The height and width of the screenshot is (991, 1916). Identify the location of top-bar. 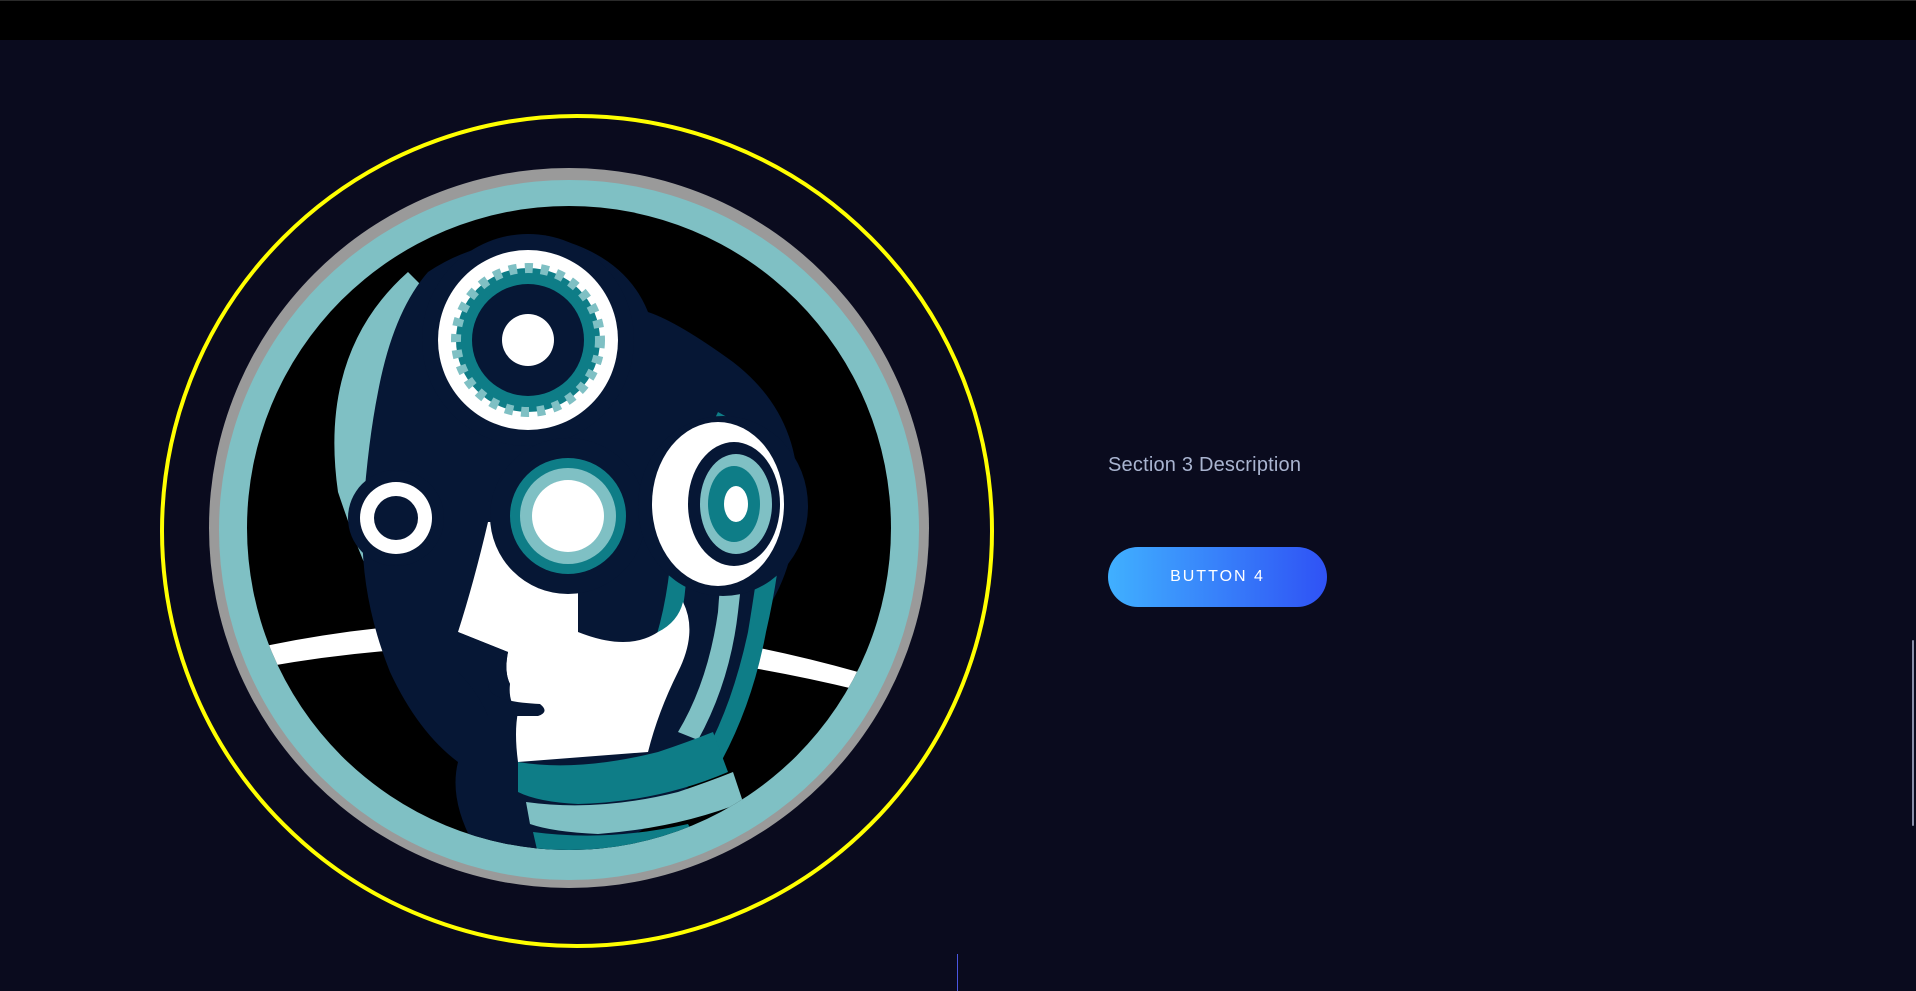
(958, 20).